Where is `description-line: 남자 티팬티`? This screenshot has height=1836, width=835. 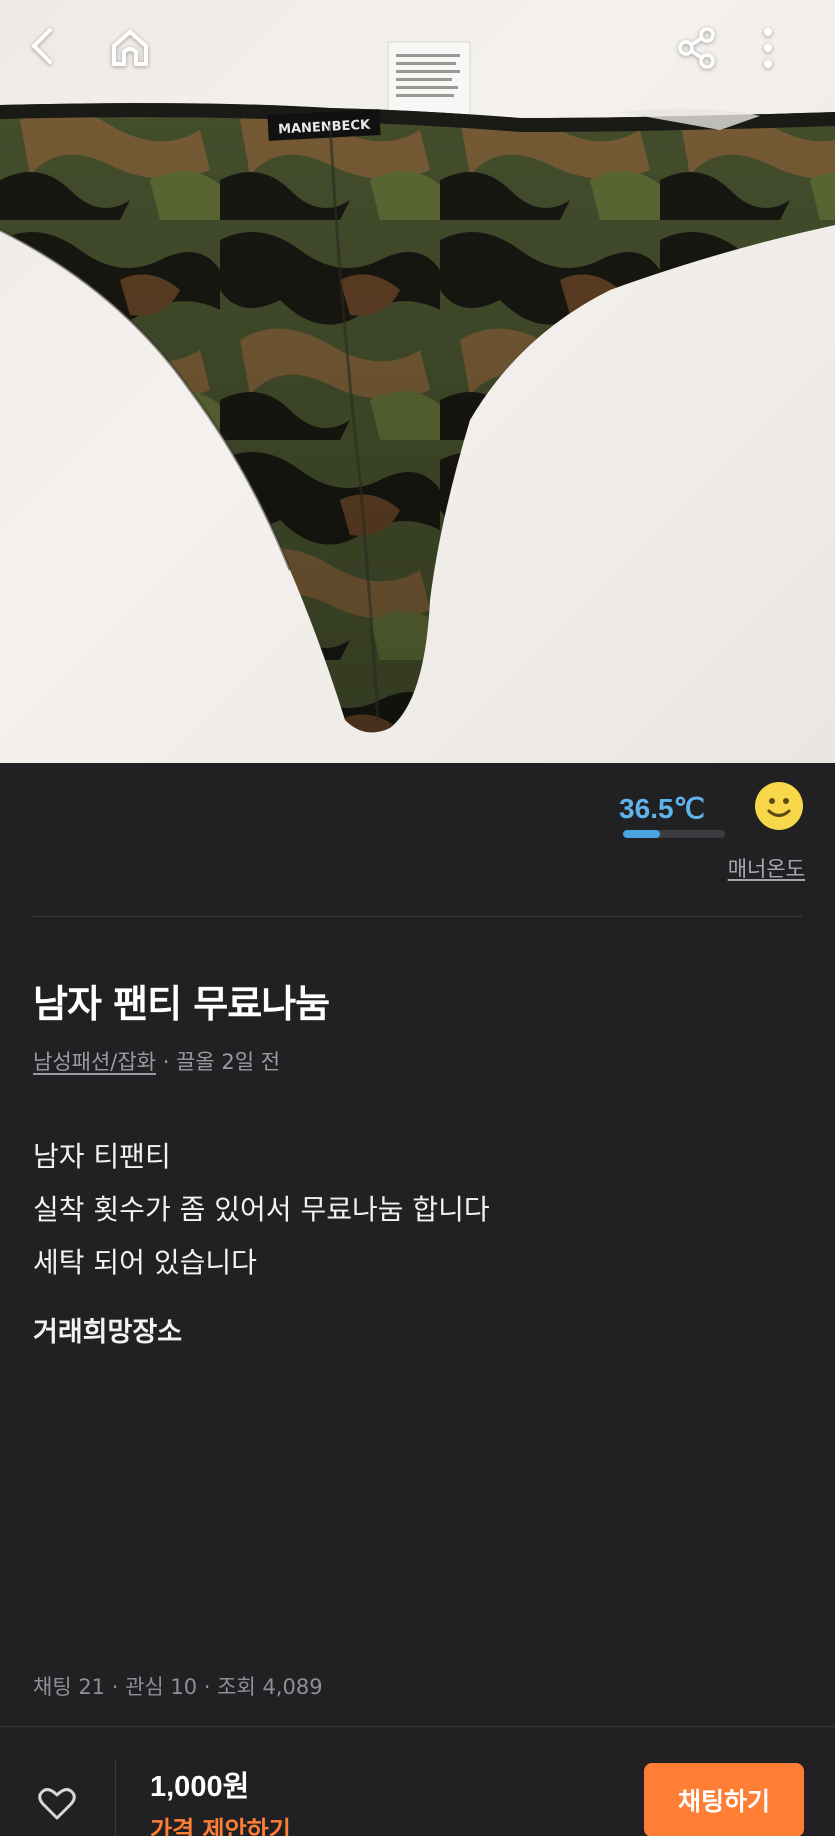
description-line: 남자 티팬티 is located at coordinates (102, 1156).